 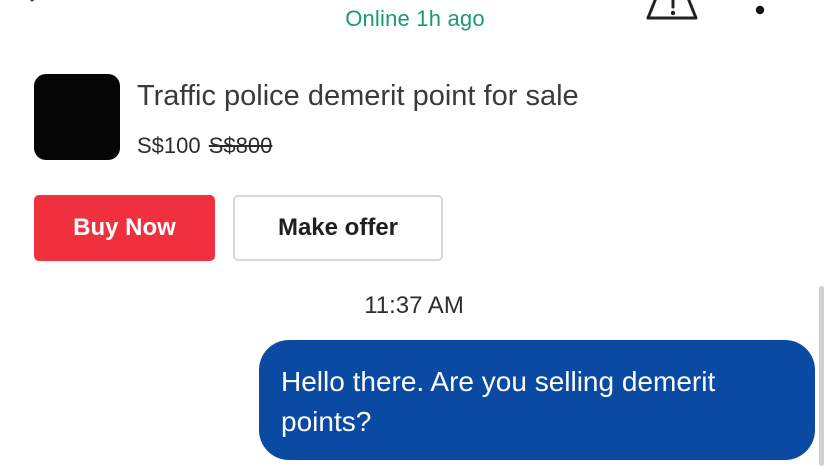 I want to click on listing-prices: S$100 S$800, so click(x=204, y=146).